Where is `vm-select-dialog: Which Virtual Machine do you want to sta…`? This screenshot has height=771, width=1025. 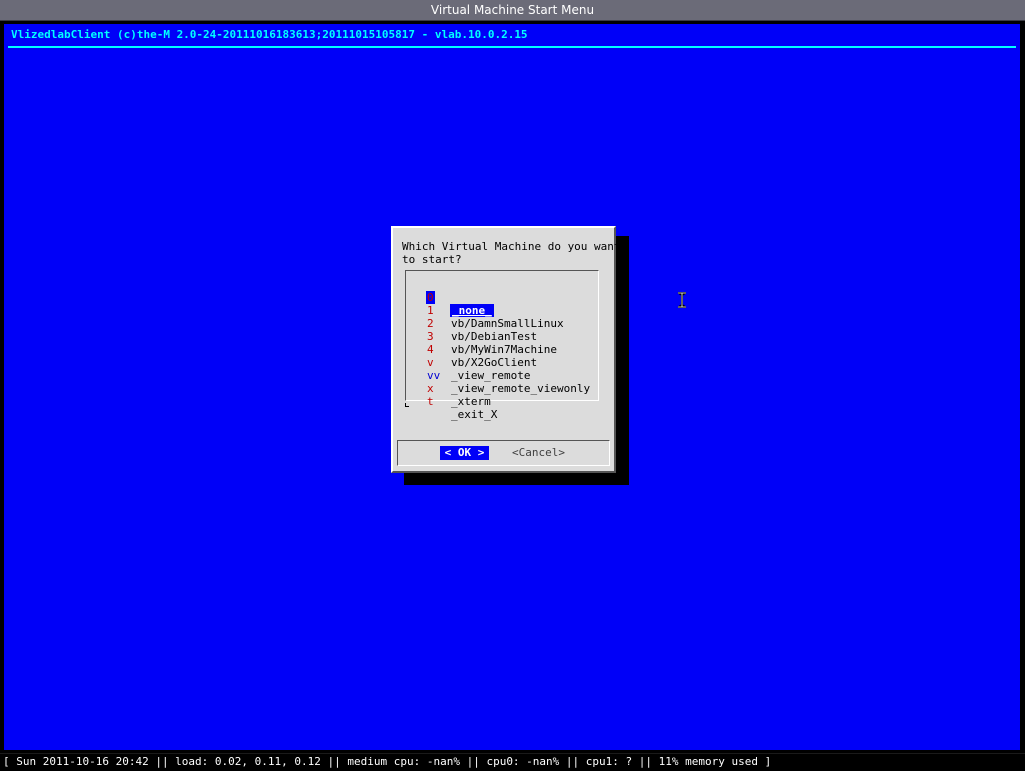 vm-select-dialog: Which Virtual Machine do you want to sta… is located at coordinates (506, 349).